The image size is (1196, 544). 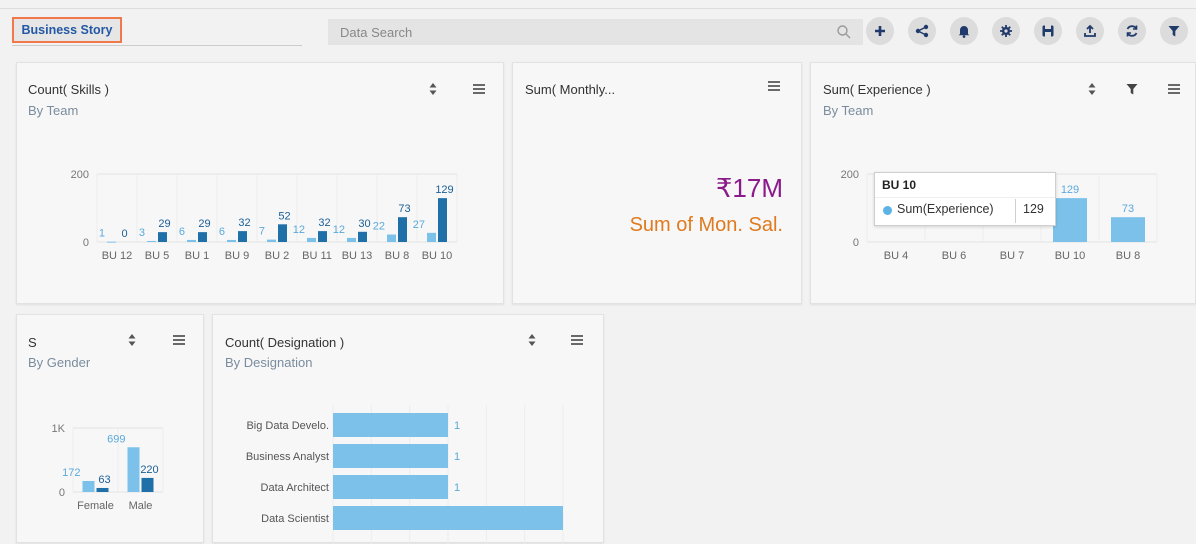 I want to click on add-button, so click(x=880, y=31).